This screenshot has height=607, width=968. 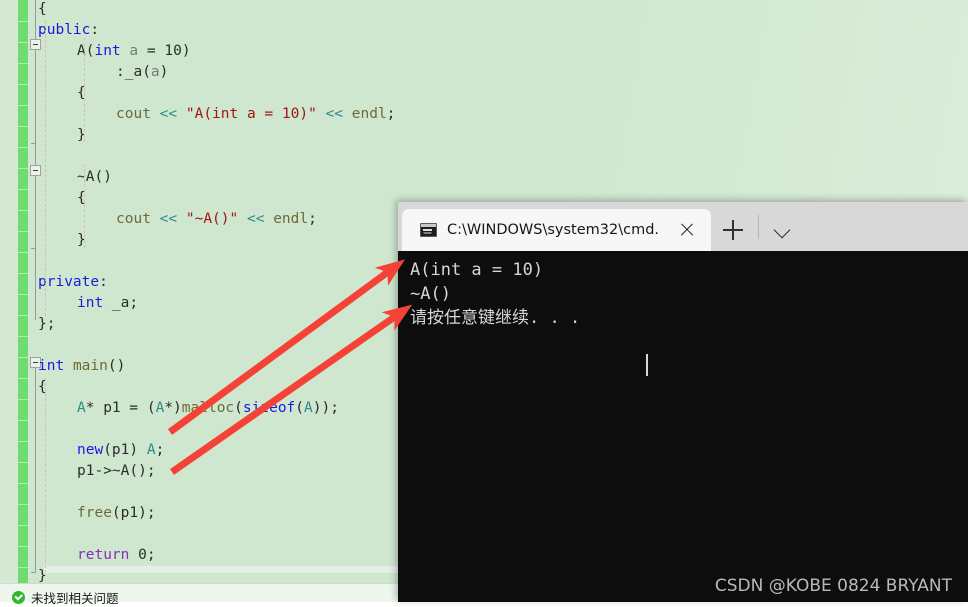 I want to click on code-token: {, so click(x=42, y=9).